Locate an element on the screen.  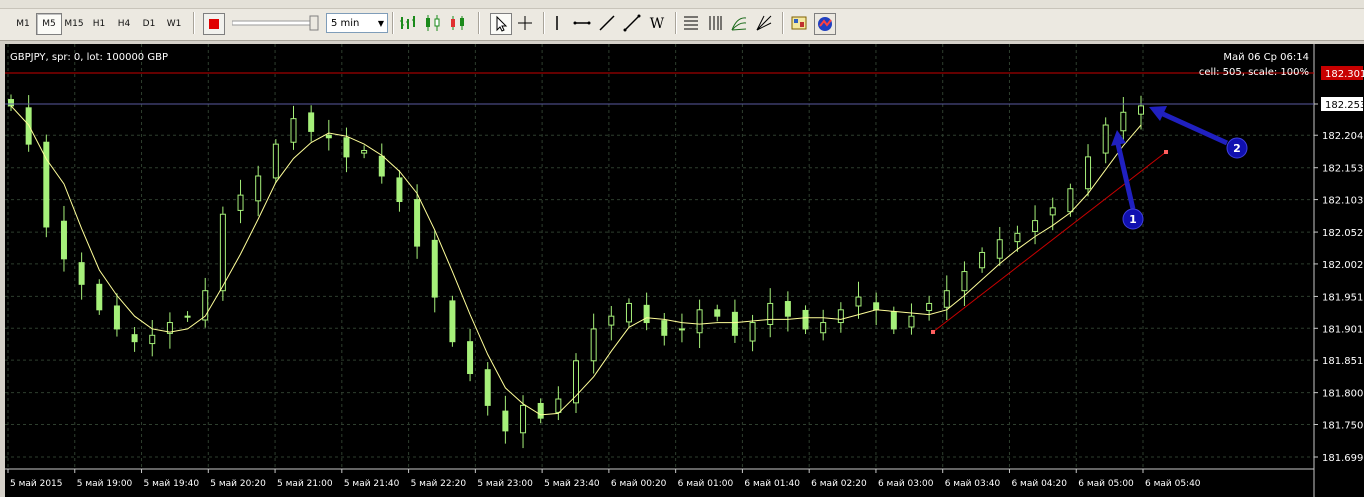
timeframe-m1-button: M1 is located at coordinates (23, 24).